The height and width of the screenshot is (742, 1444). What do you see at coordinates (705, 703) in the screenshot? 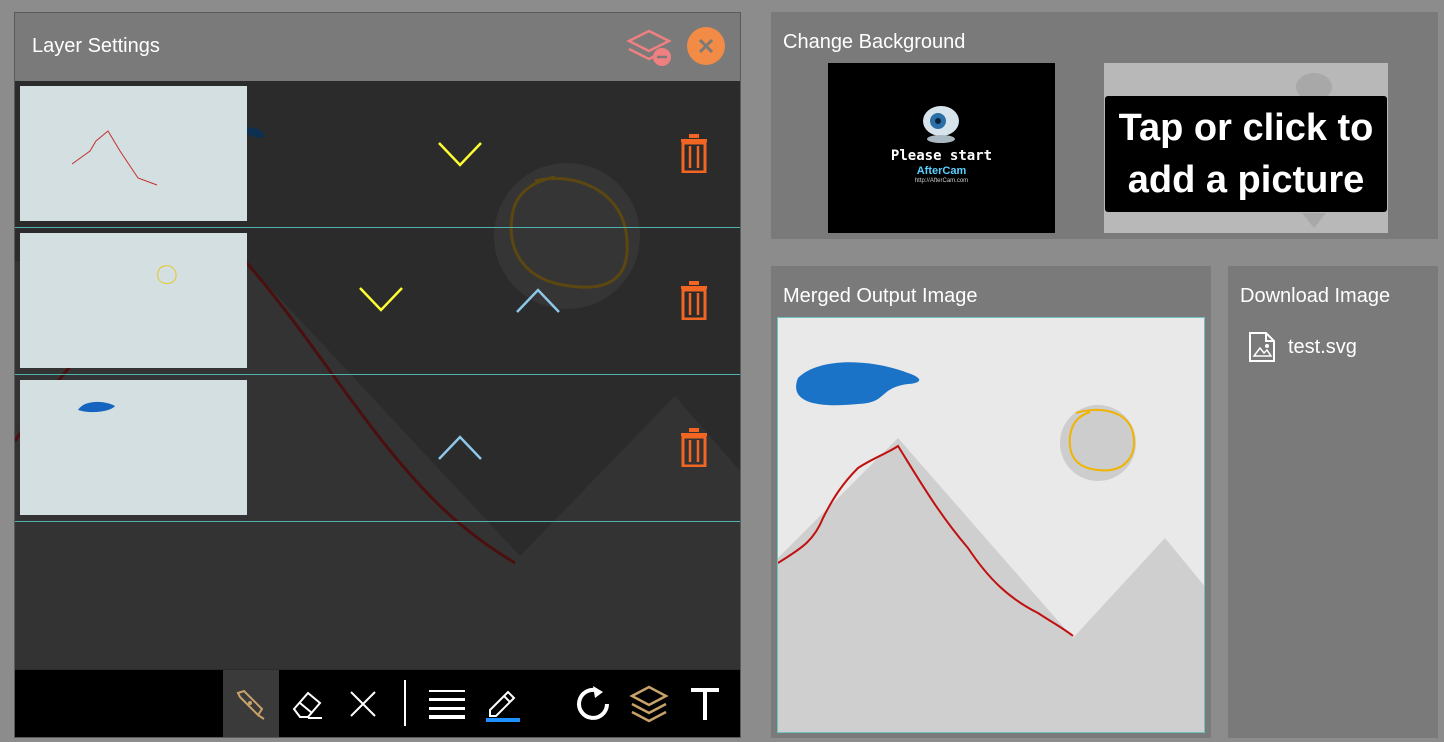
I see `text-icon` at bounding box center [705, 703].